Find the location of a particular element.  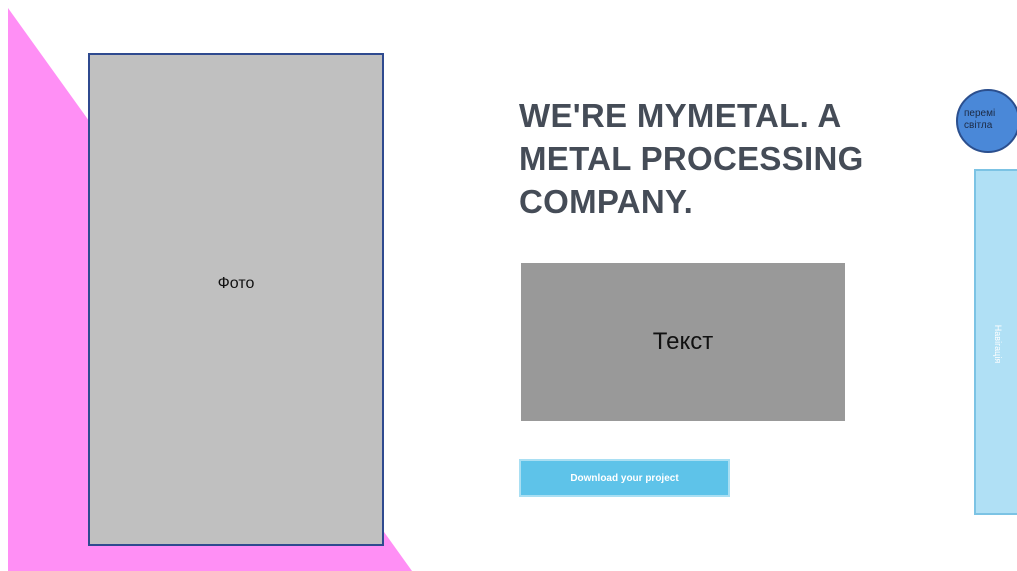

text-placeholder-box: Текст is located at coordinates (683, 342).